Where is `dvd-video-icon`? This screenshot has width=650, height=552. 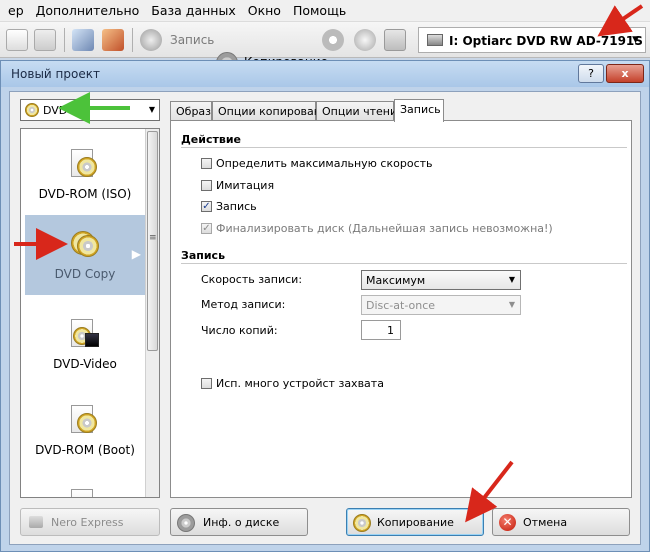
dvd-video-icon is located at coordinates (85, 334).